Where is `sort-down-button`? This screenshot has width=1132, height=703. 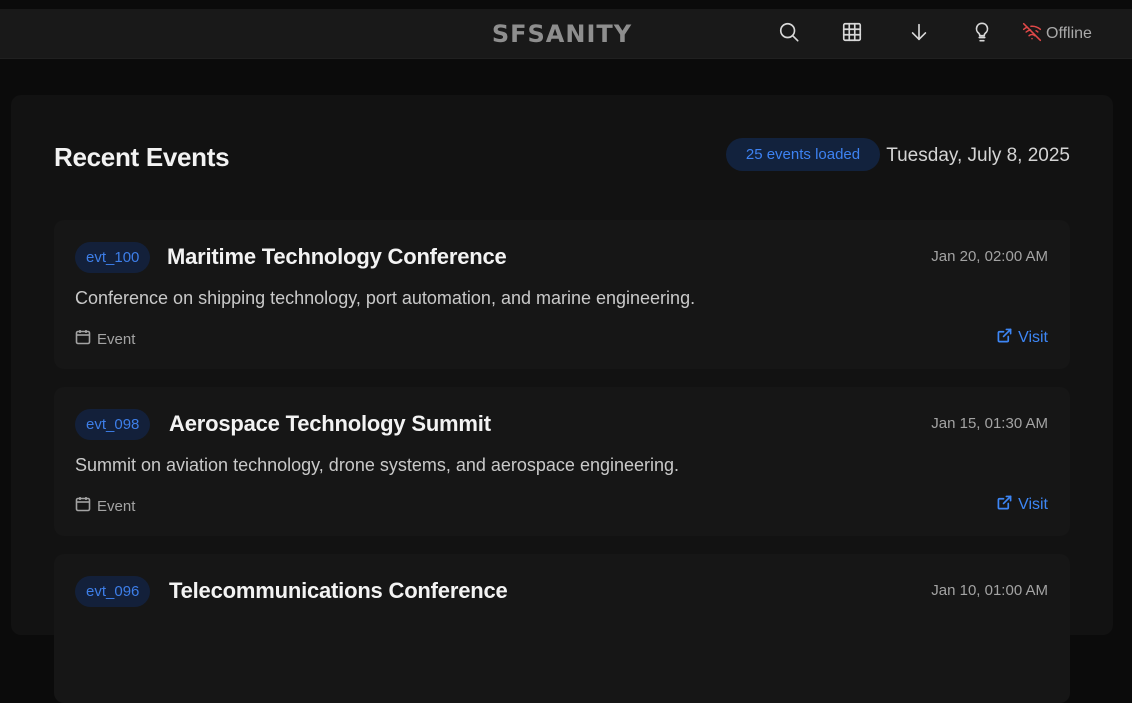
sort-down-button is located at coordinates (919, 34).